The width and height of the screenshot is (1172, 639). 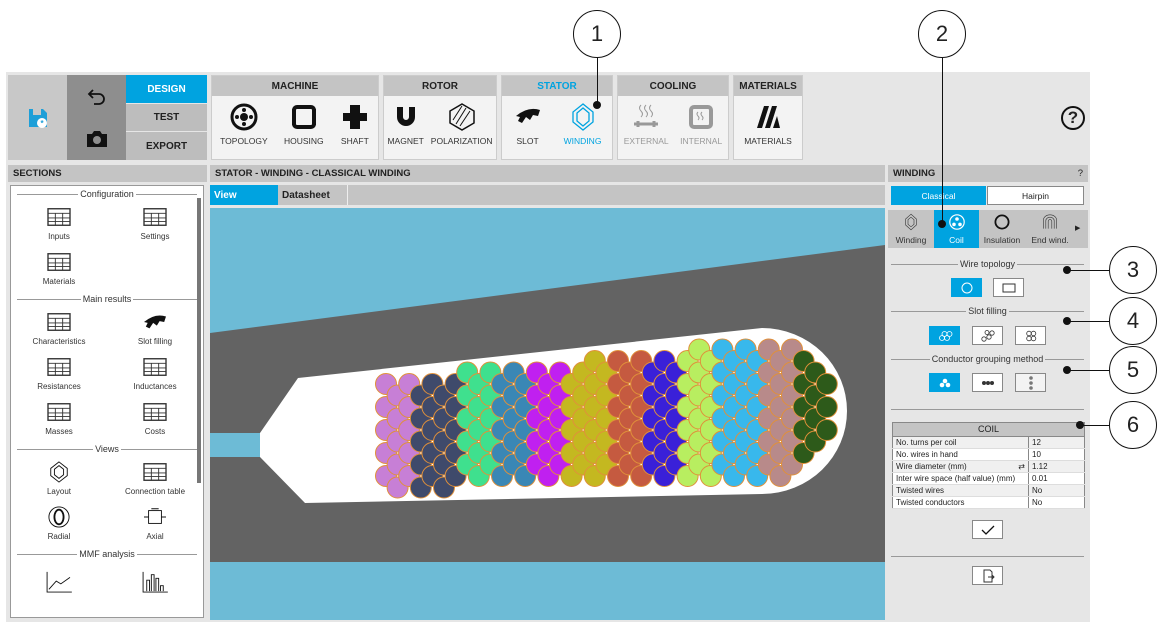 I want to click on coil-row: Twisted conductors No, so click(x=988, y=502).